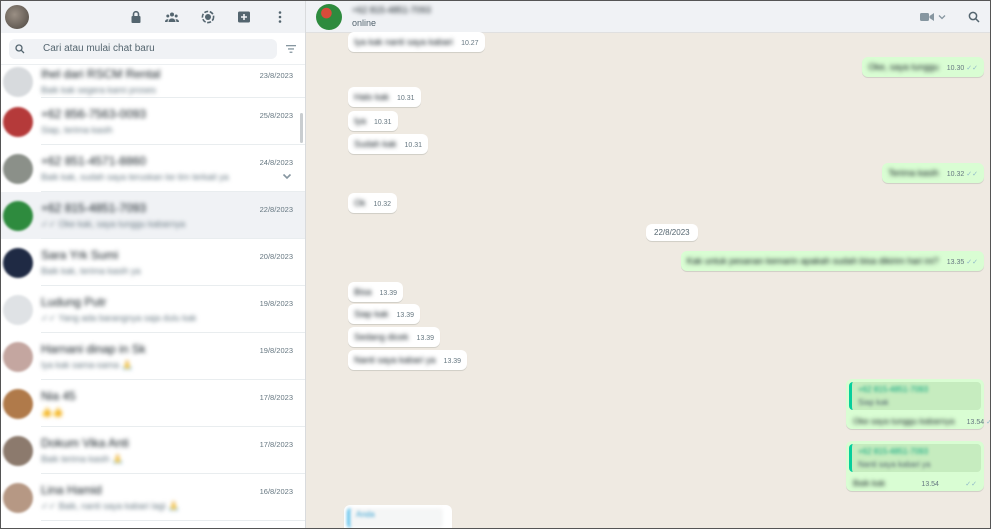 Image resolution: width=991 pixels, height=529 pixels. Describe the element at coordinates (276, 491) in the screenshot. I see `chat-time: 16/8/2023` at that location.